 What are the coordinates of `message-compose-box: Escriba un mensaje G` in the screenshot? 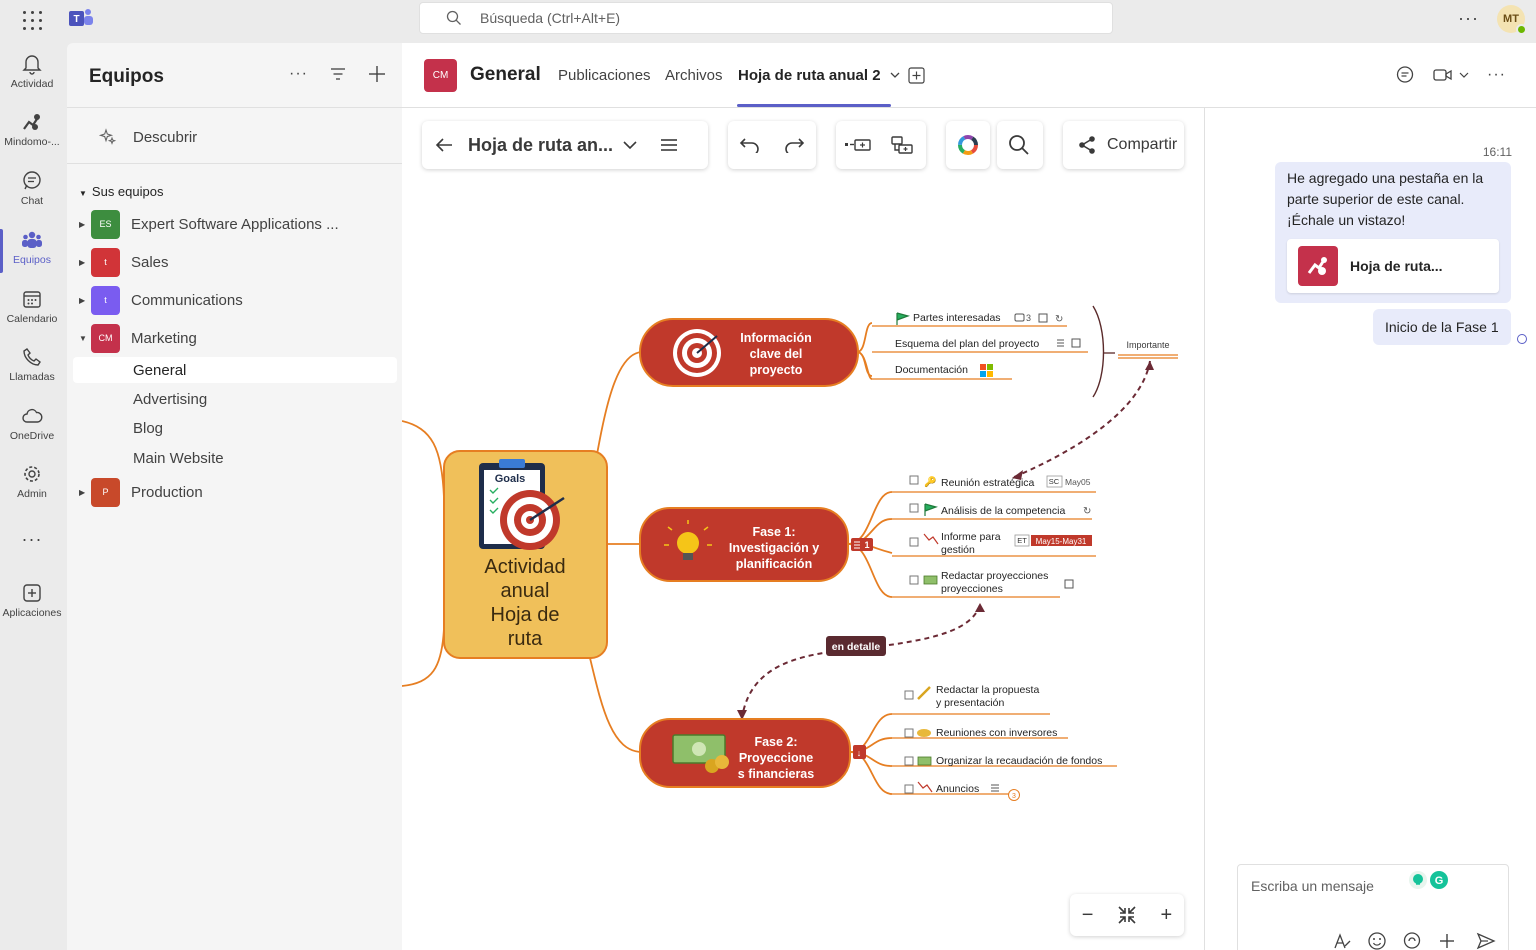 It's located at (1373, 907).